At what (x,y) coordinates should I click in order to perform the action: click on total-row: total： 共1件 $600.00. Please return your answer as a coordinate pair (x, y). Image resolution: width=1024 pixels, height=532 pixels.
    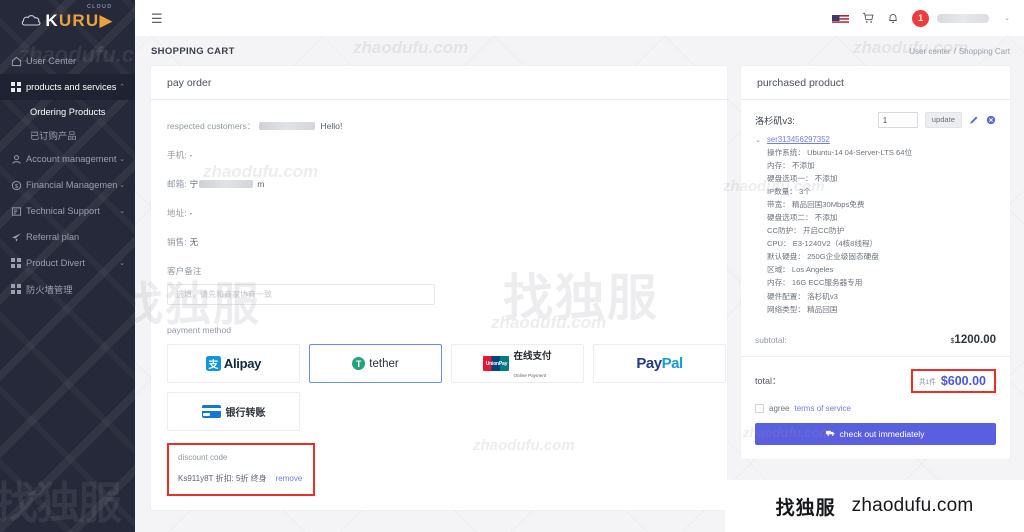
    Looking at the image, I should click on (875, 380).